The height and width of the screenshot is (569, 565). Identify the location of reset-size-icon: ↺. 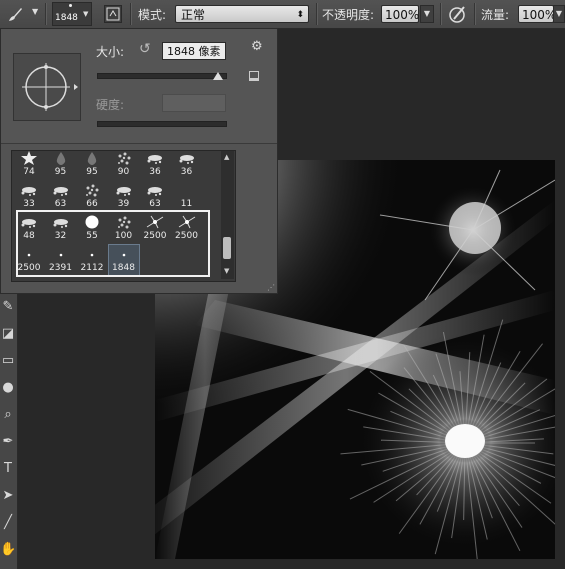
(145, 49).